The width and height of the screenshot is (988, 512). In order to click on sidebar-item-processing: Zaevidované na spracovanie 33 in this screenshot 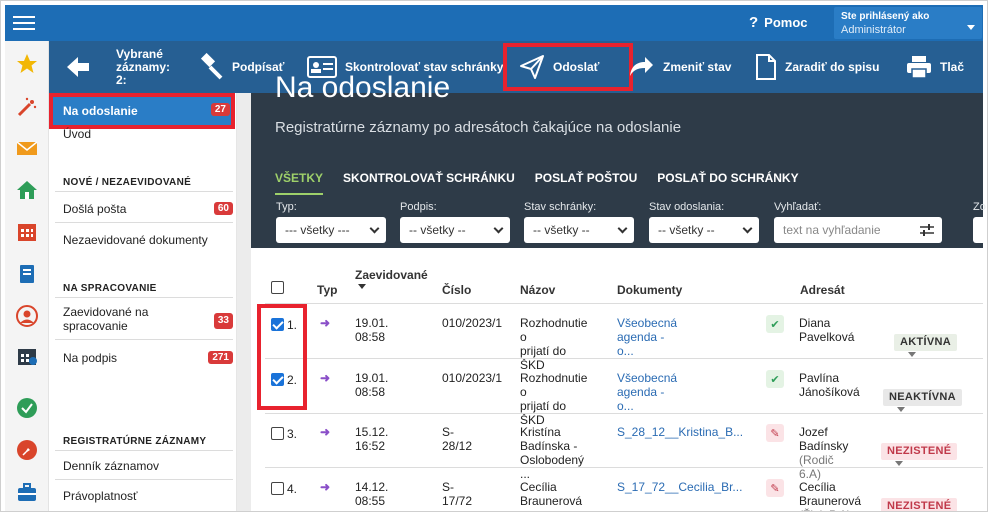, I will do `click(144, 319)`.